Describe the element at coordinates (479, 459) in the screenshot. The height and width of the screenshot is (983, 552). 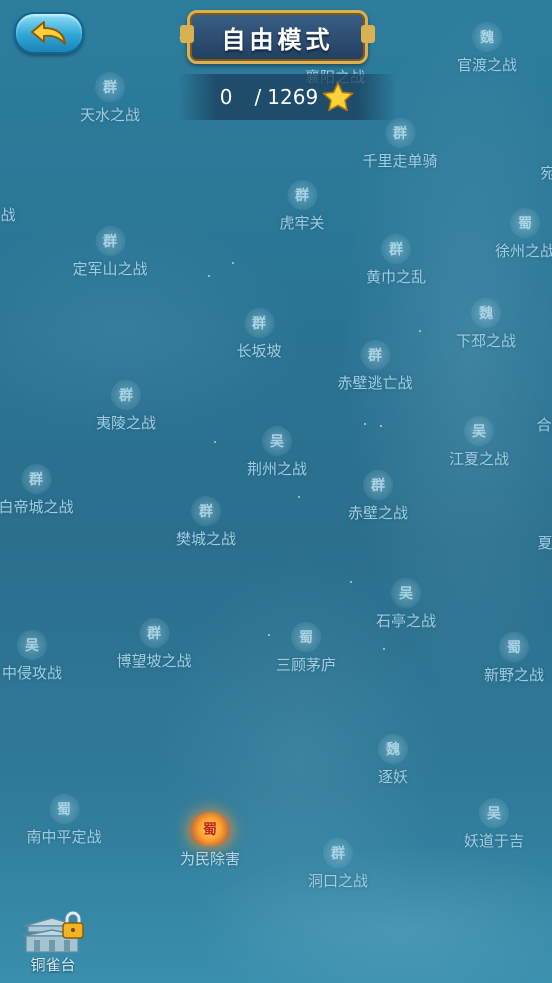
I see `stage-node-label: 江夏之战` at that location.